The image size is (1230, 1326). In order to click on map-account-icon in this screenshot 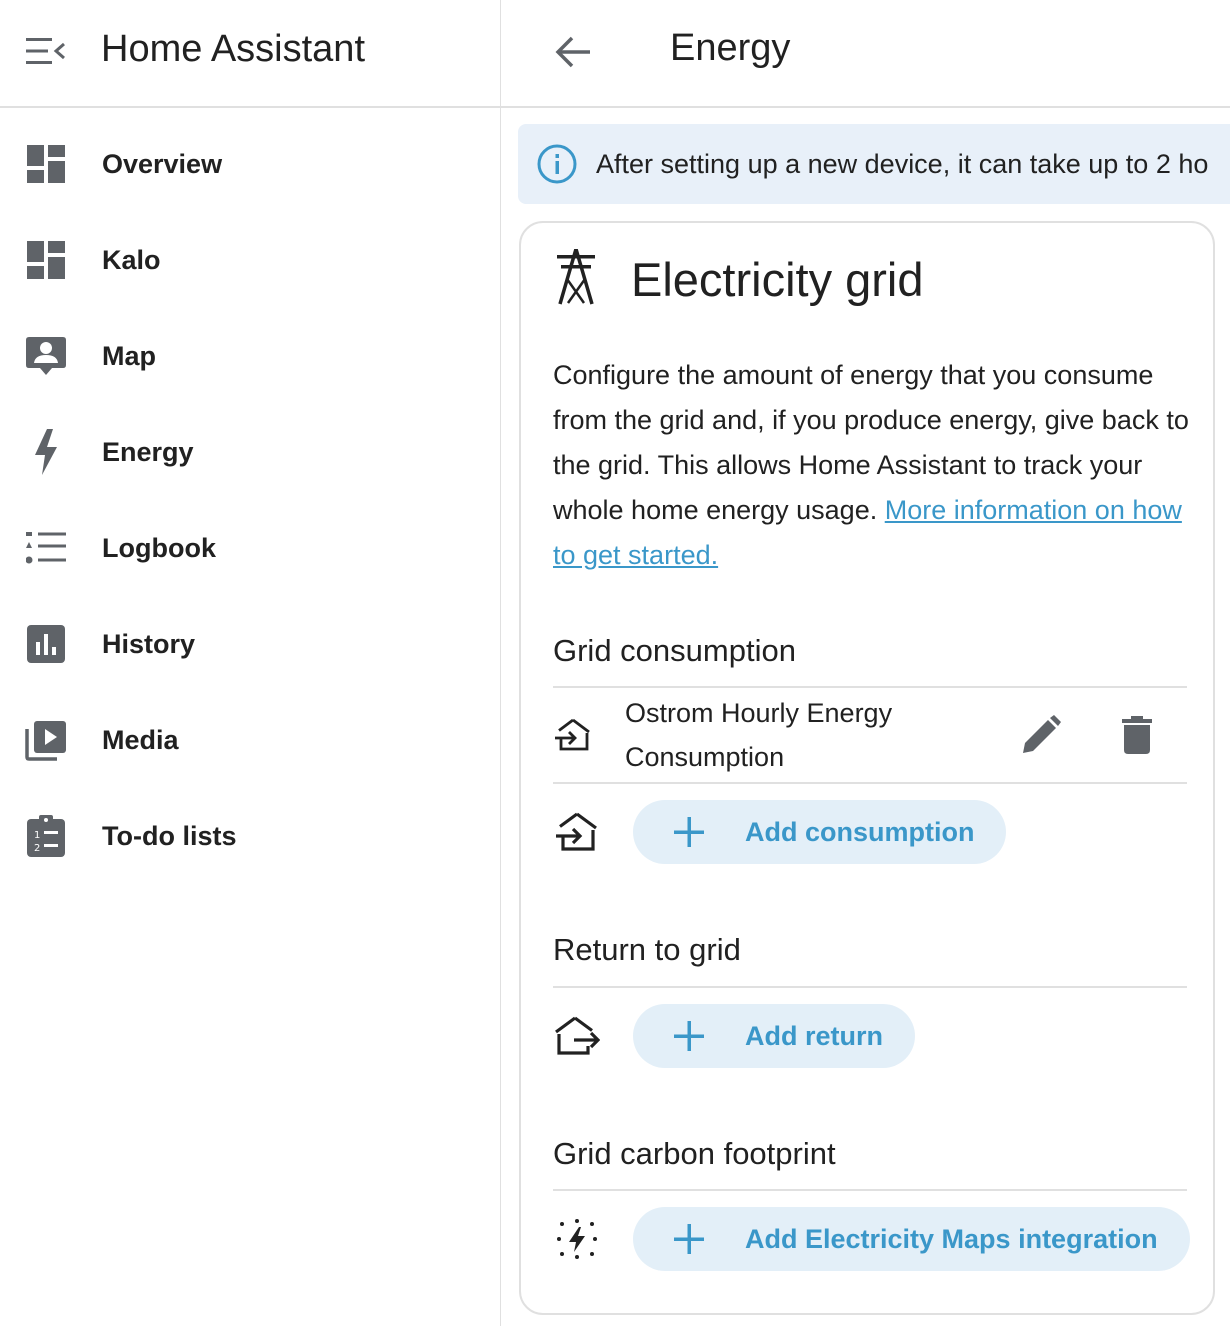, I will do `click(46, 356)`.